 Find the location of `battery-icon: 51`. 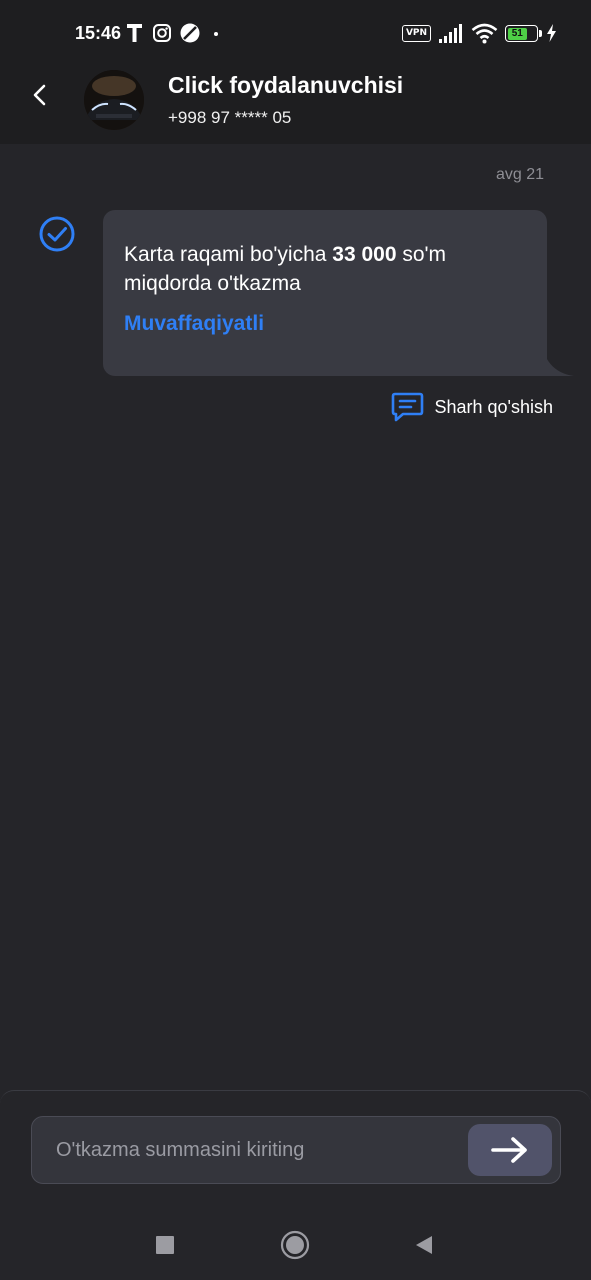

battery-icon: 51 is located at coordinates (521, 33).